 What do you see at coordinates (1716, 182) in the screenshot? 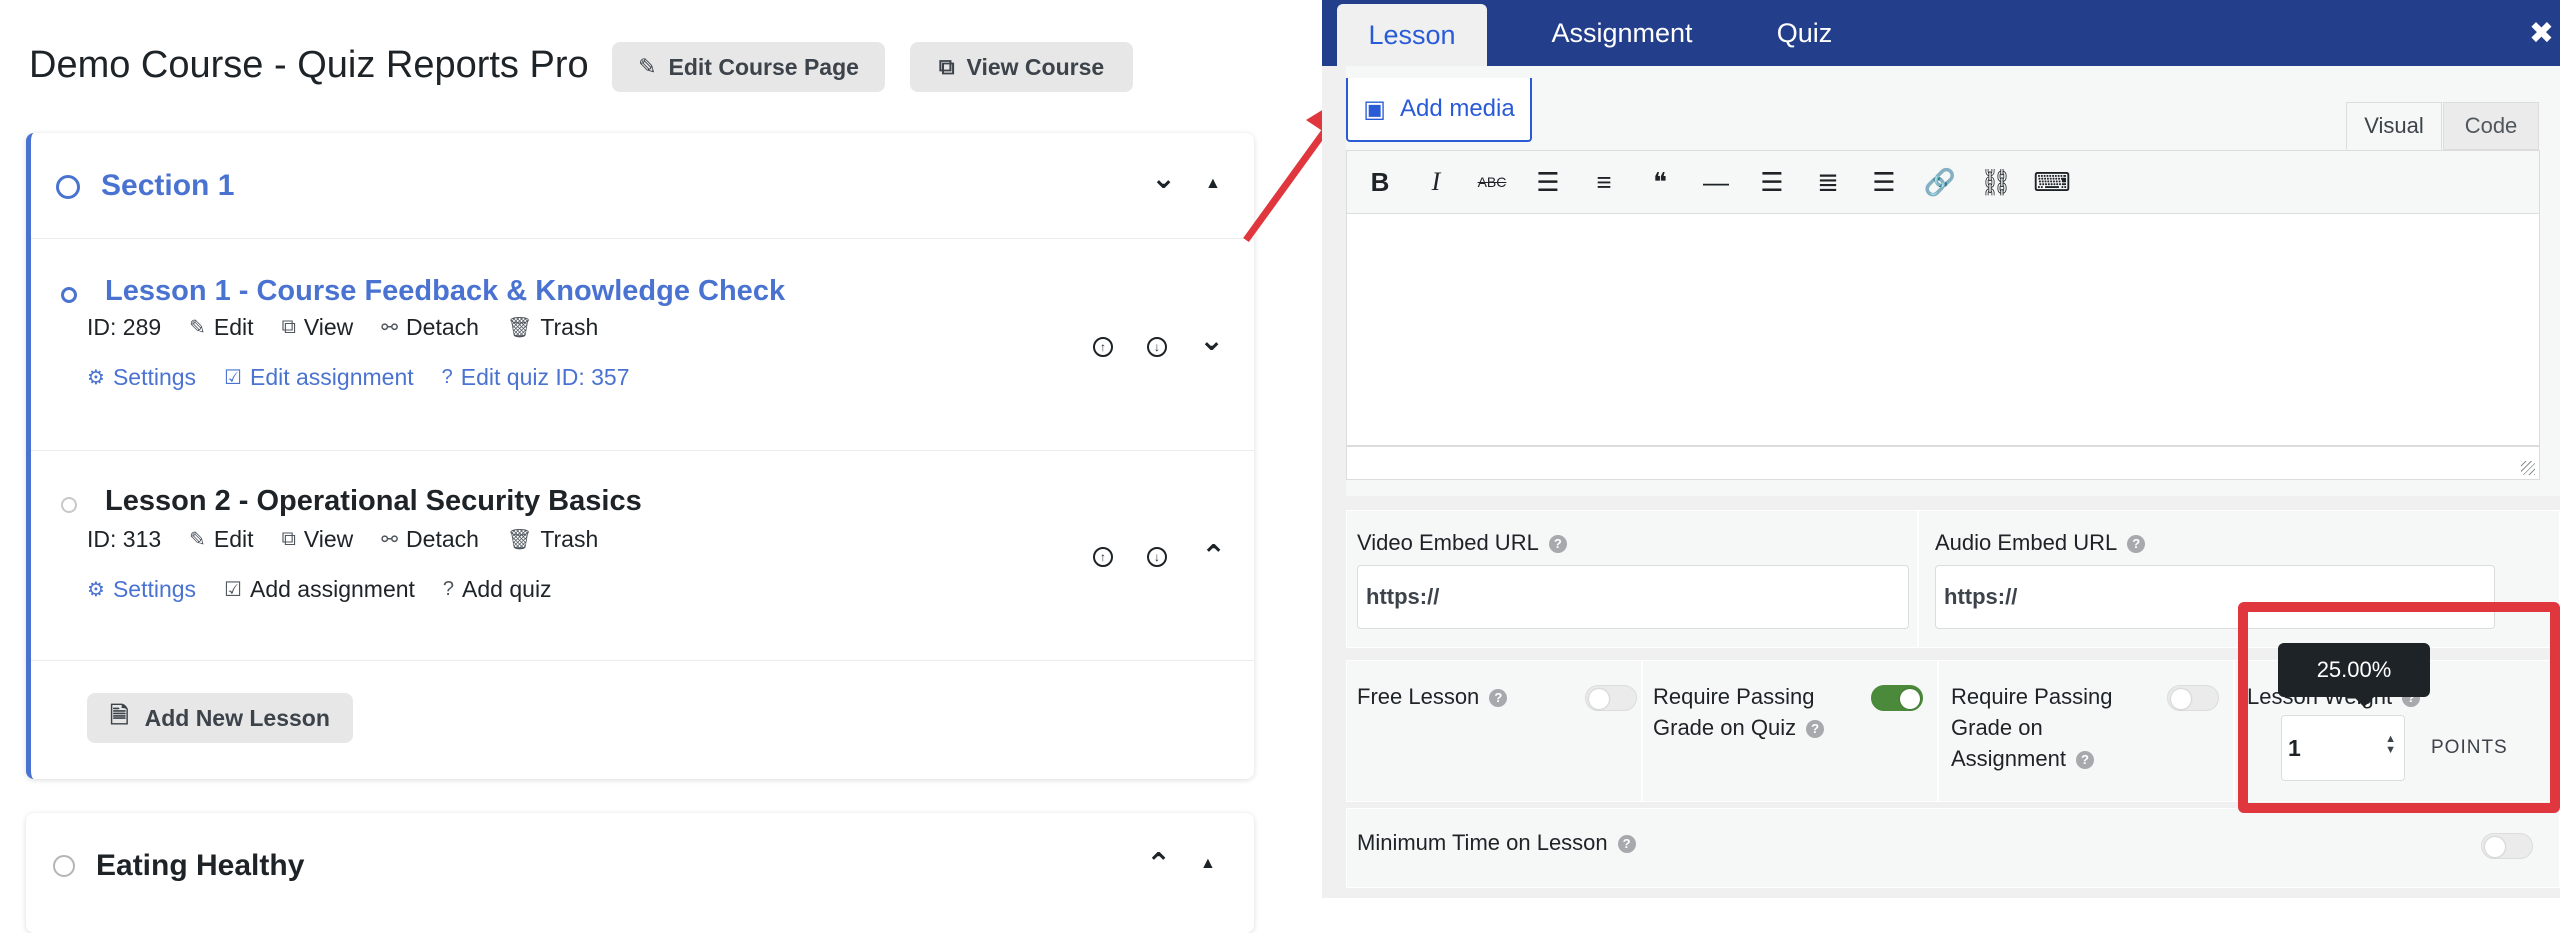
I see `horizontal-rule-icon: —` at bounding box center [1716, 182].